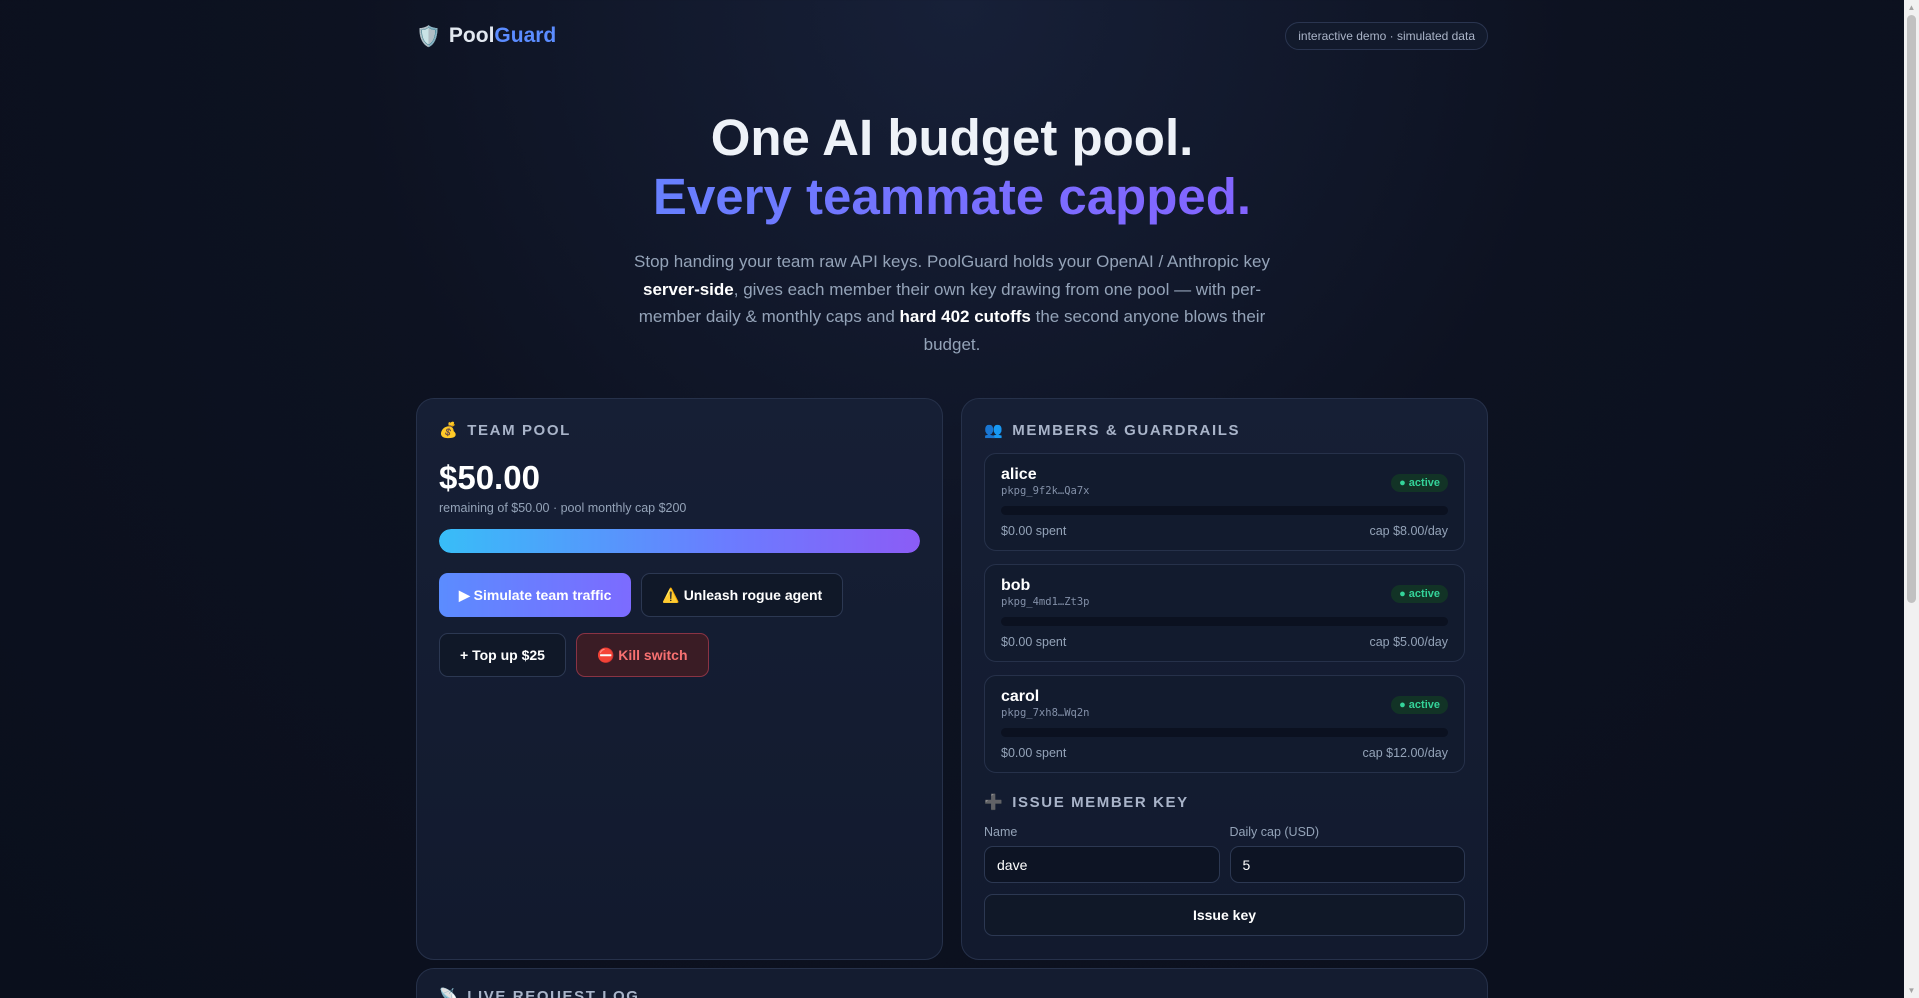  I want to click on brand-name: PoolGuard, so click(502, 36).